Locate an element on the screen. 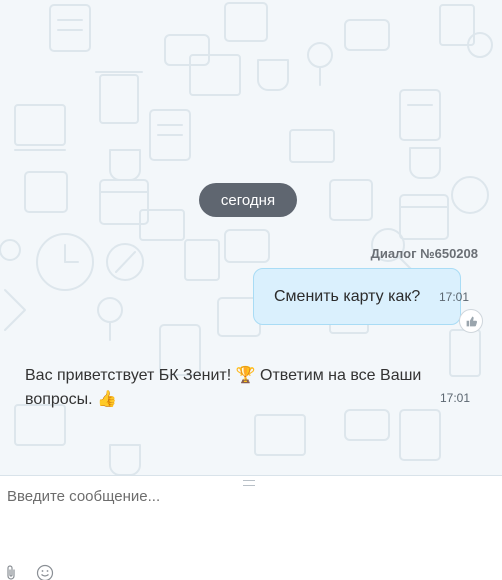 The width and height of the screenshot is (502, 580). date-separator: сегодня is located at coordinates (248, 200).